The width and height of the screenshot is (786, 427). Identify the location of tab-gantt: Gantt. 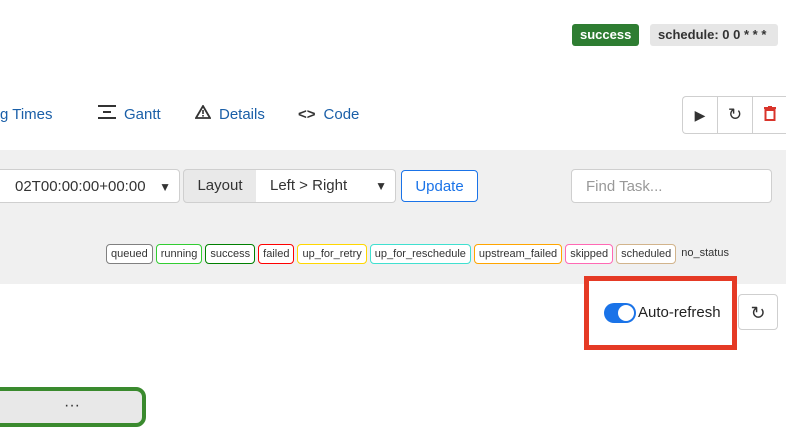
(129, 115).